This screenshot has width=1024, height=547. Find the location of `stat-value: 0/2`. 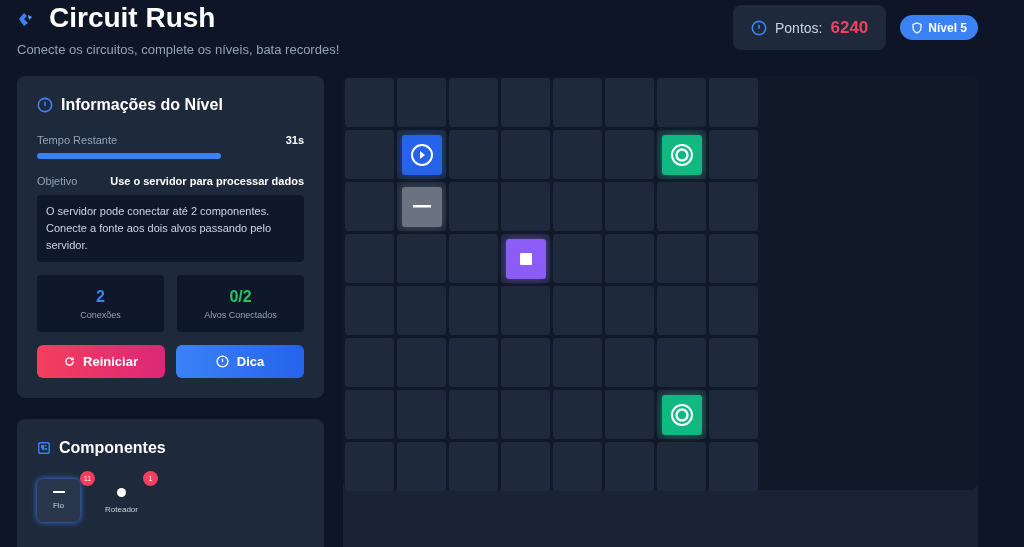

stat-value: 0/2 is located at coordinates (240, 296).